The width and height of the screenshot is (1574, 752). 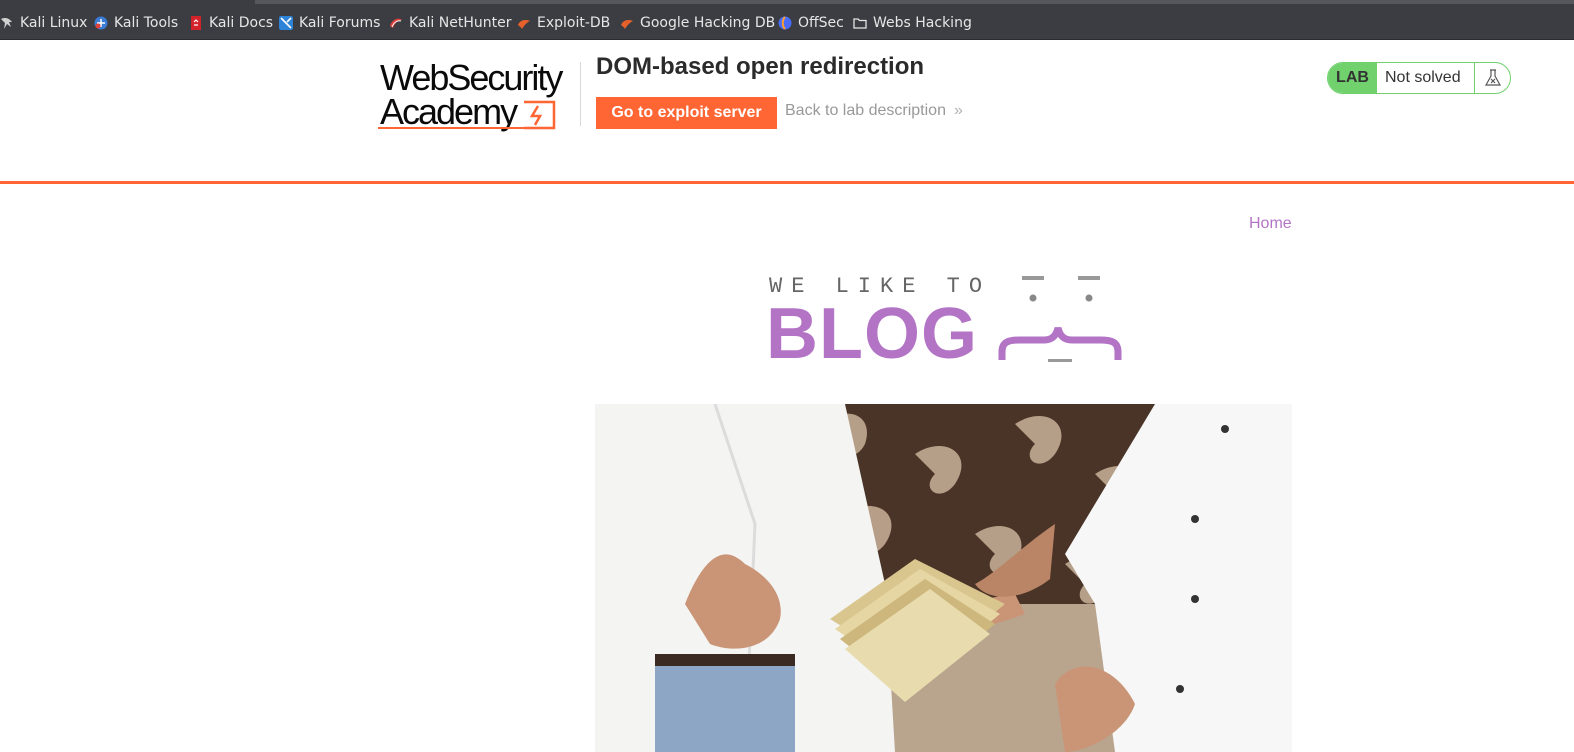 I want to click on flask-icon, so click(x=1492, y=78).